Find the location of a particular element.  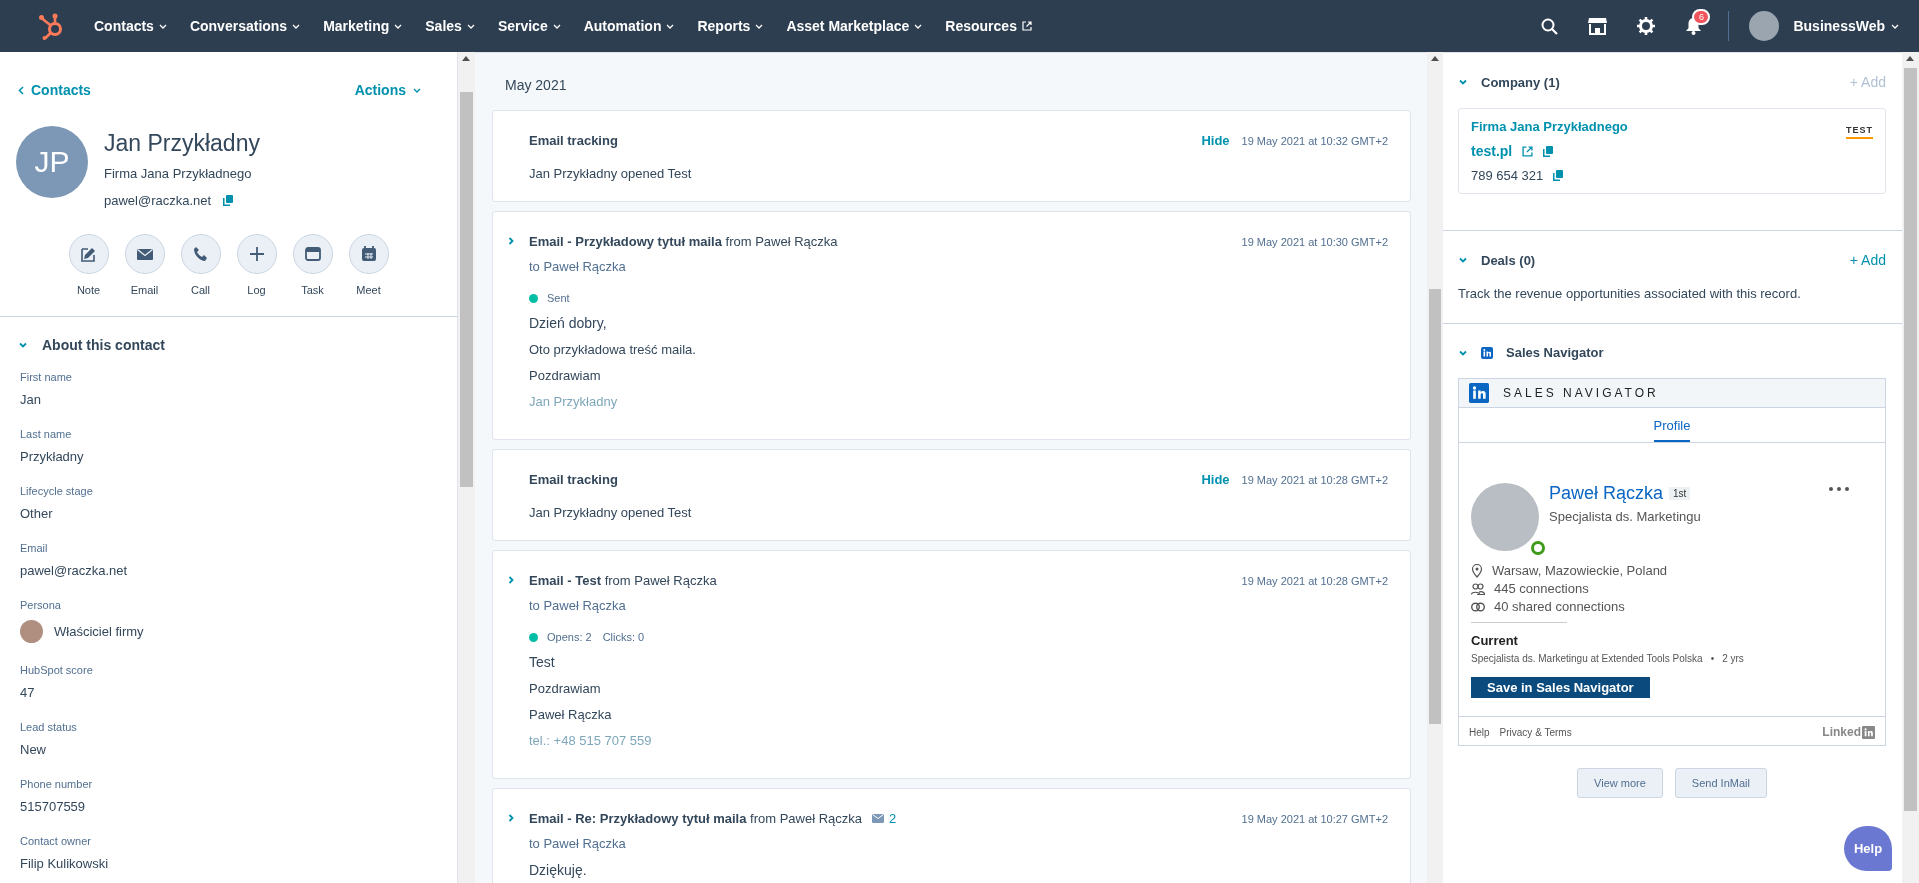

email-body-line: Oto przykładowa treść maila. is located at coordinates (613, 349).